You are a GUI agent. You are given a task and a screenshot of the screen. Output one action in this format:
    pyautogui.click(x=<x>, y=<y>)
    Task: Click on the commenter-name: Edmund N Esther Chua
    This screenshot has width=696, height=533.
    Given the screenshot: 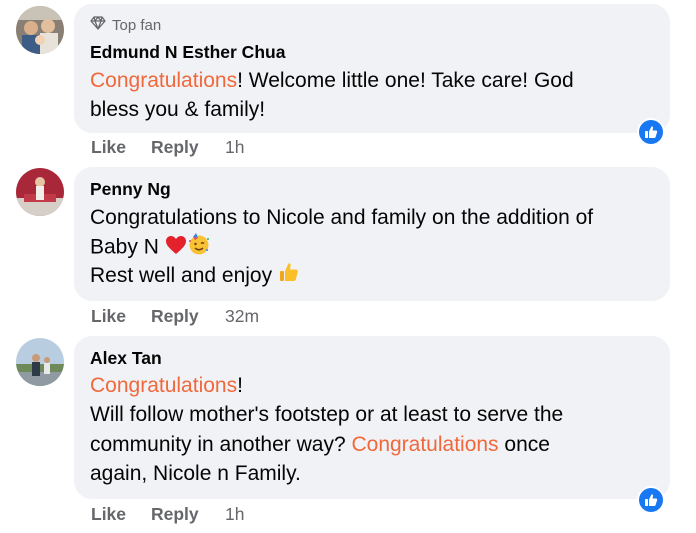 What is the action you would take?
    pyautogui.click(x=187, y=52)
    